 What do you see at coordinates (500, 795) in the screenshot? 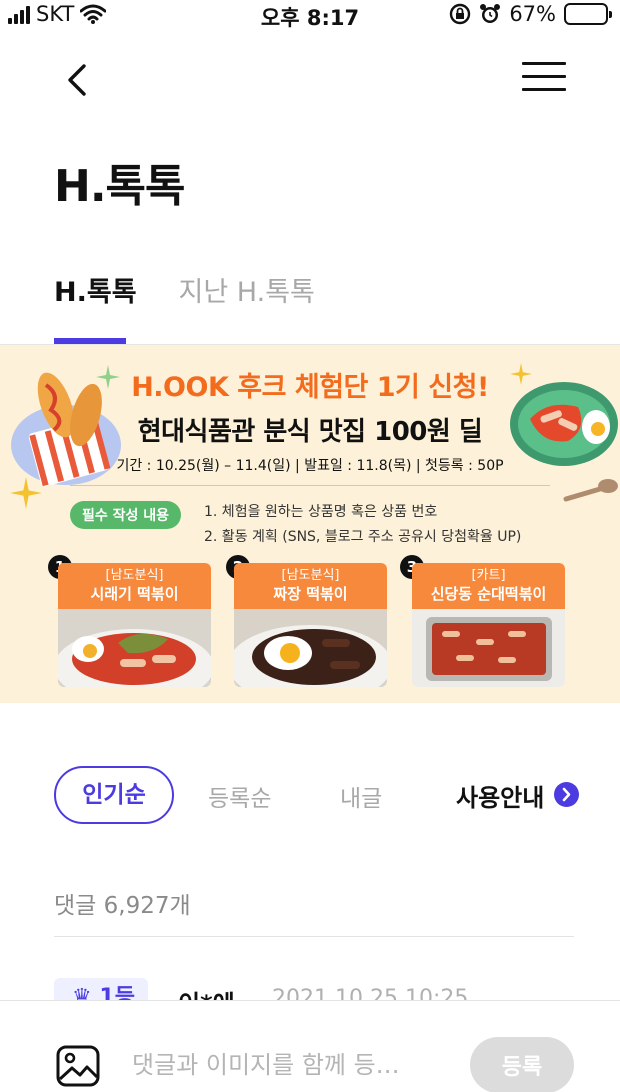
I see `guide-link: 사용안내` at bounding box center [500, 795].